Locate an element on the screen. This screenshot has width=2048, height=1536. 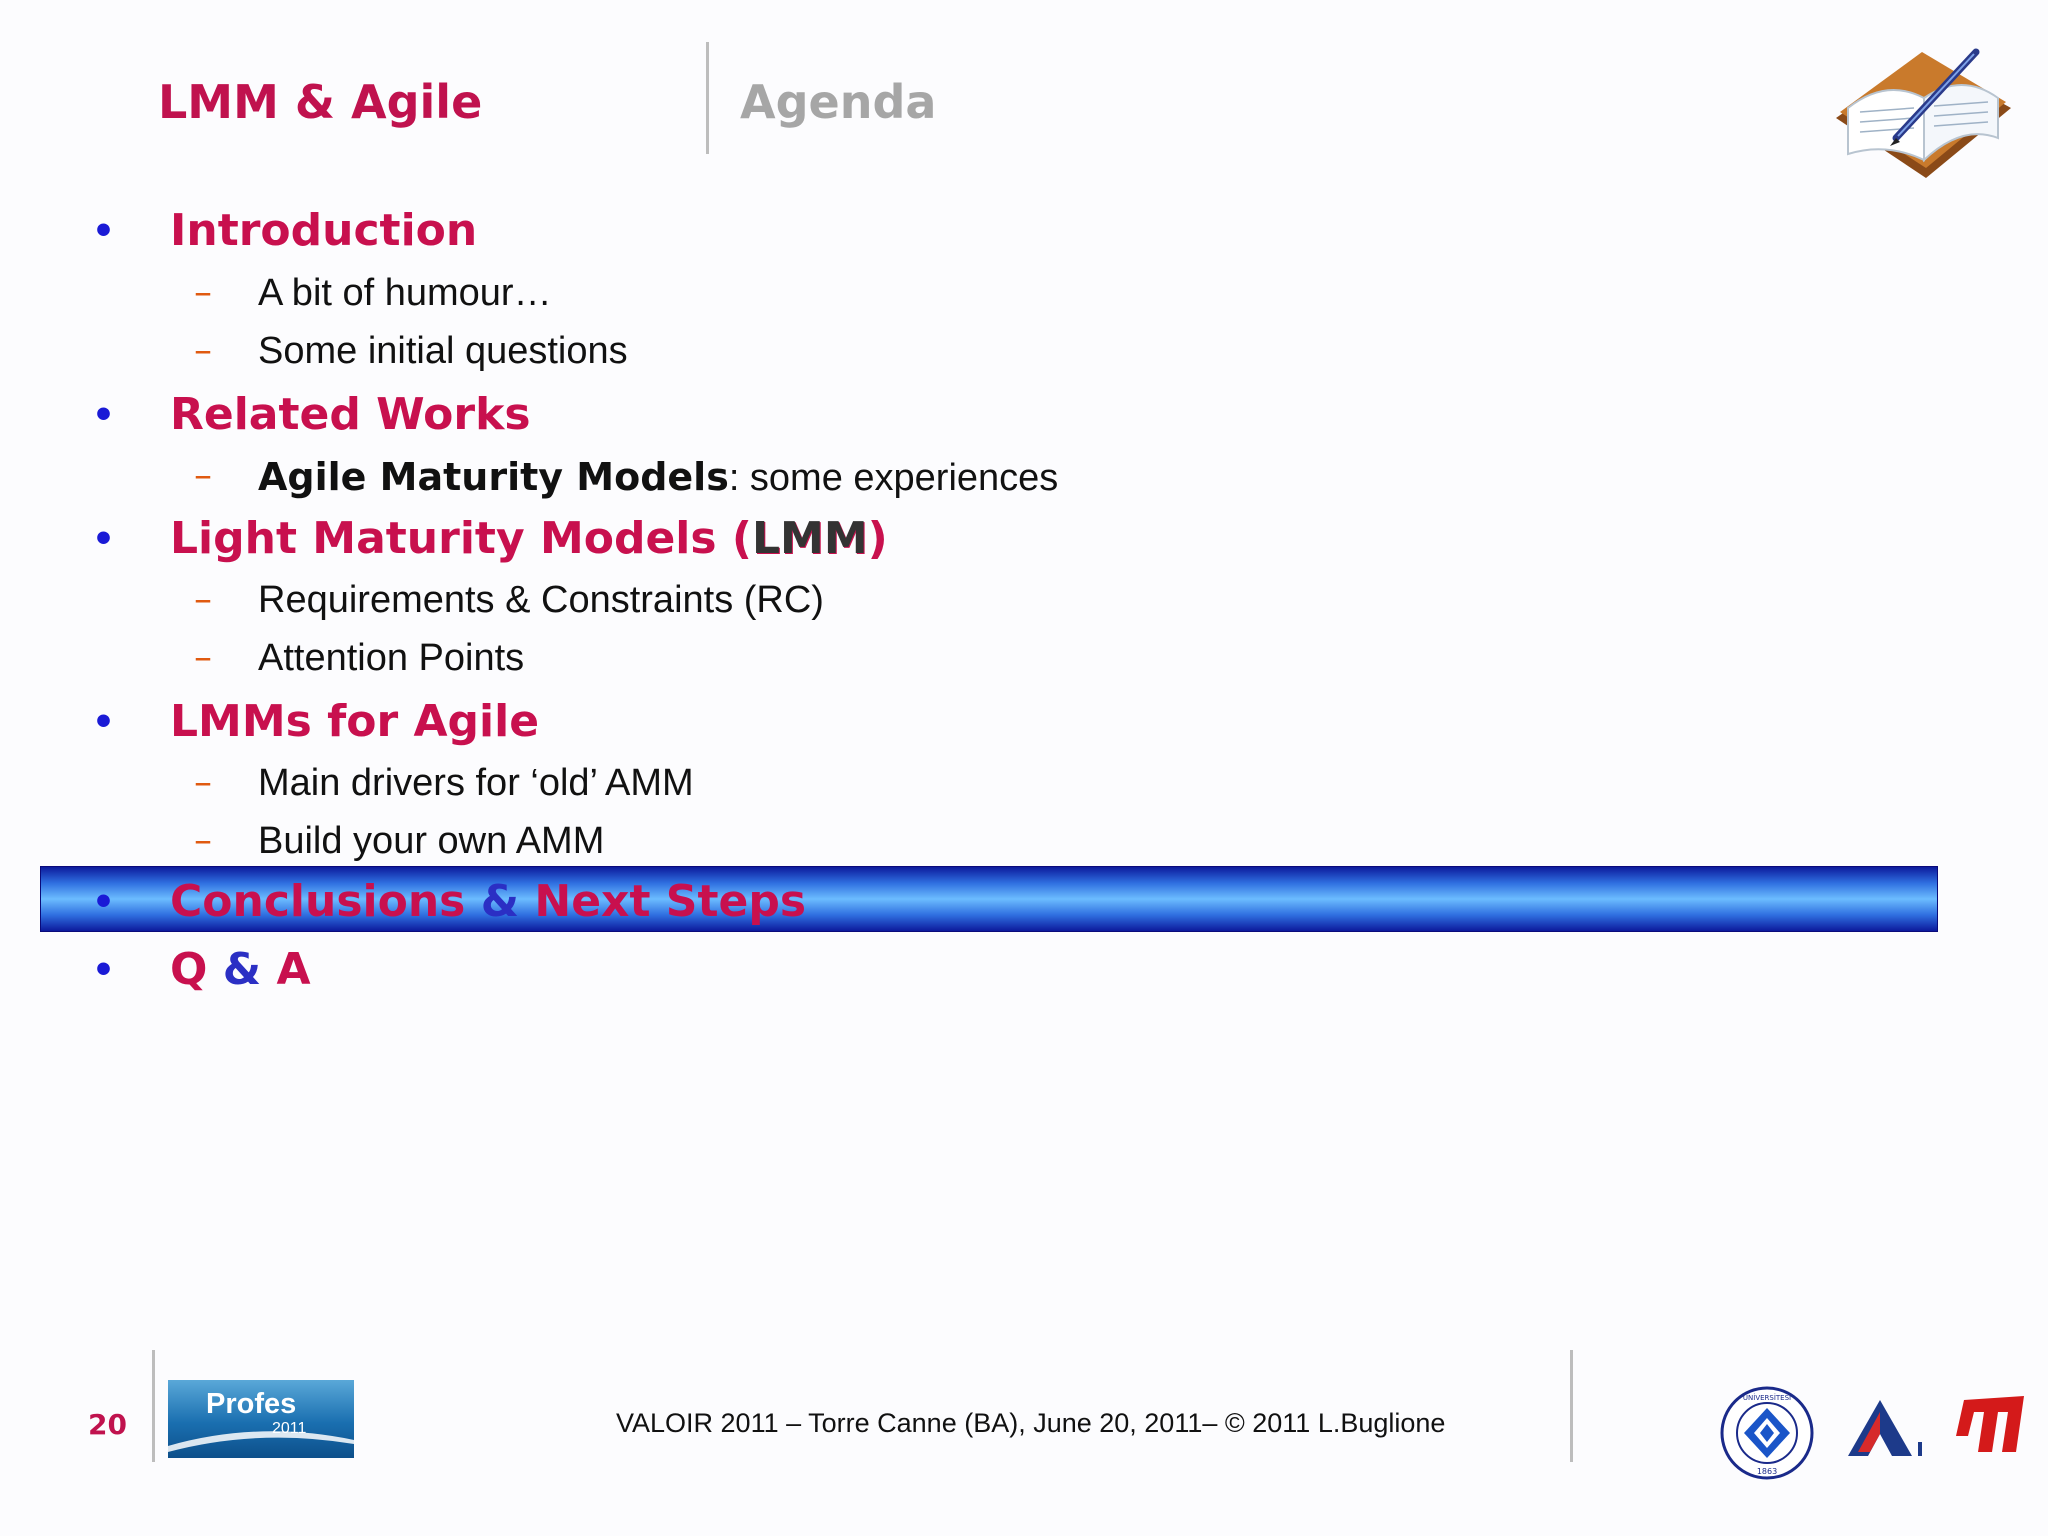
qa-q: Q is located at coordinates (189, 969).